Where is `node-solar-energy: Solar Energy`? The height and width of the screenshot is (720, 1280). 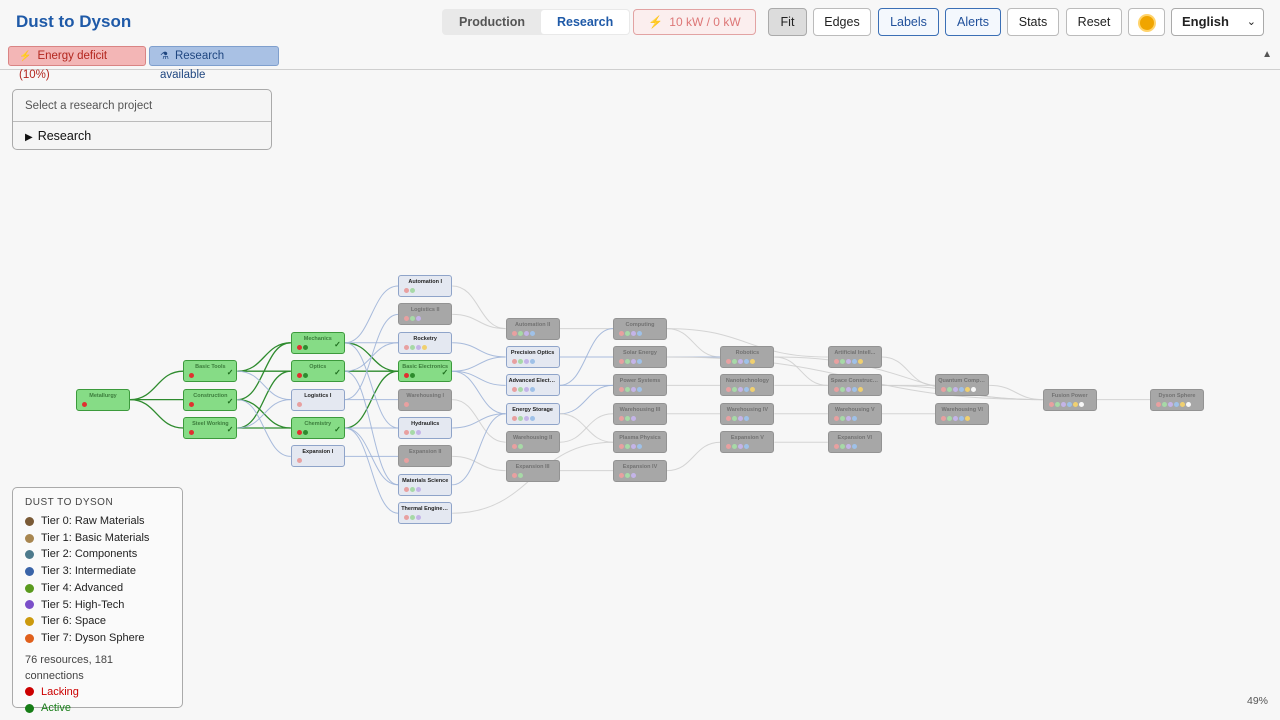
node-solar-energy: Solar Energy is located at coordinates (640, 357).